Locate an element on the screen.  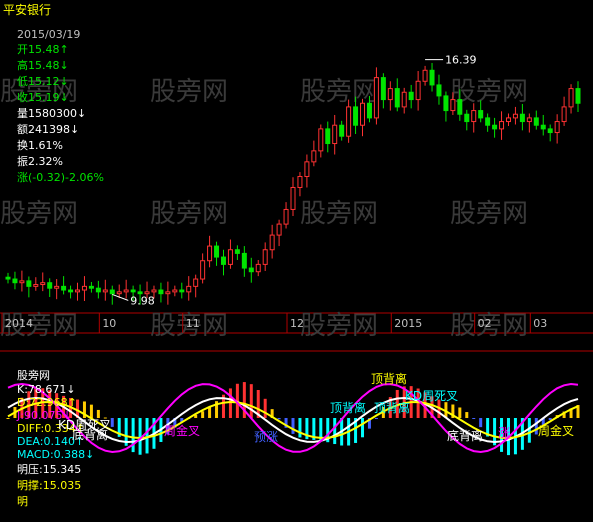
quote-high: 高15.48↓ is located at coordinates (43, 65).